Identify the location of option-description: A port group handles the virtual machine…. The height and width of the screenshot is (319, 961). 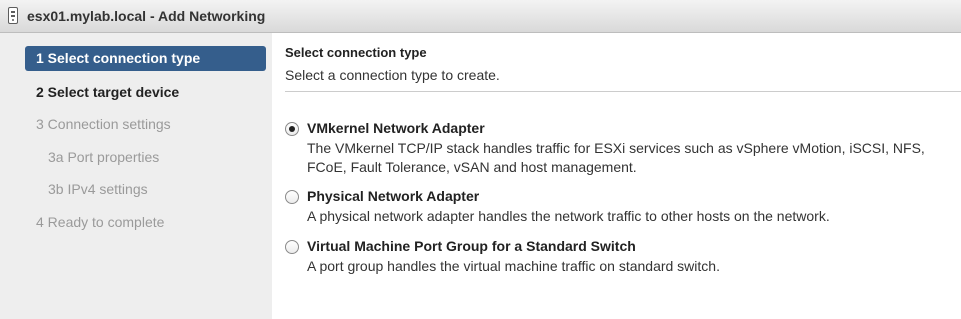
(513, 266).